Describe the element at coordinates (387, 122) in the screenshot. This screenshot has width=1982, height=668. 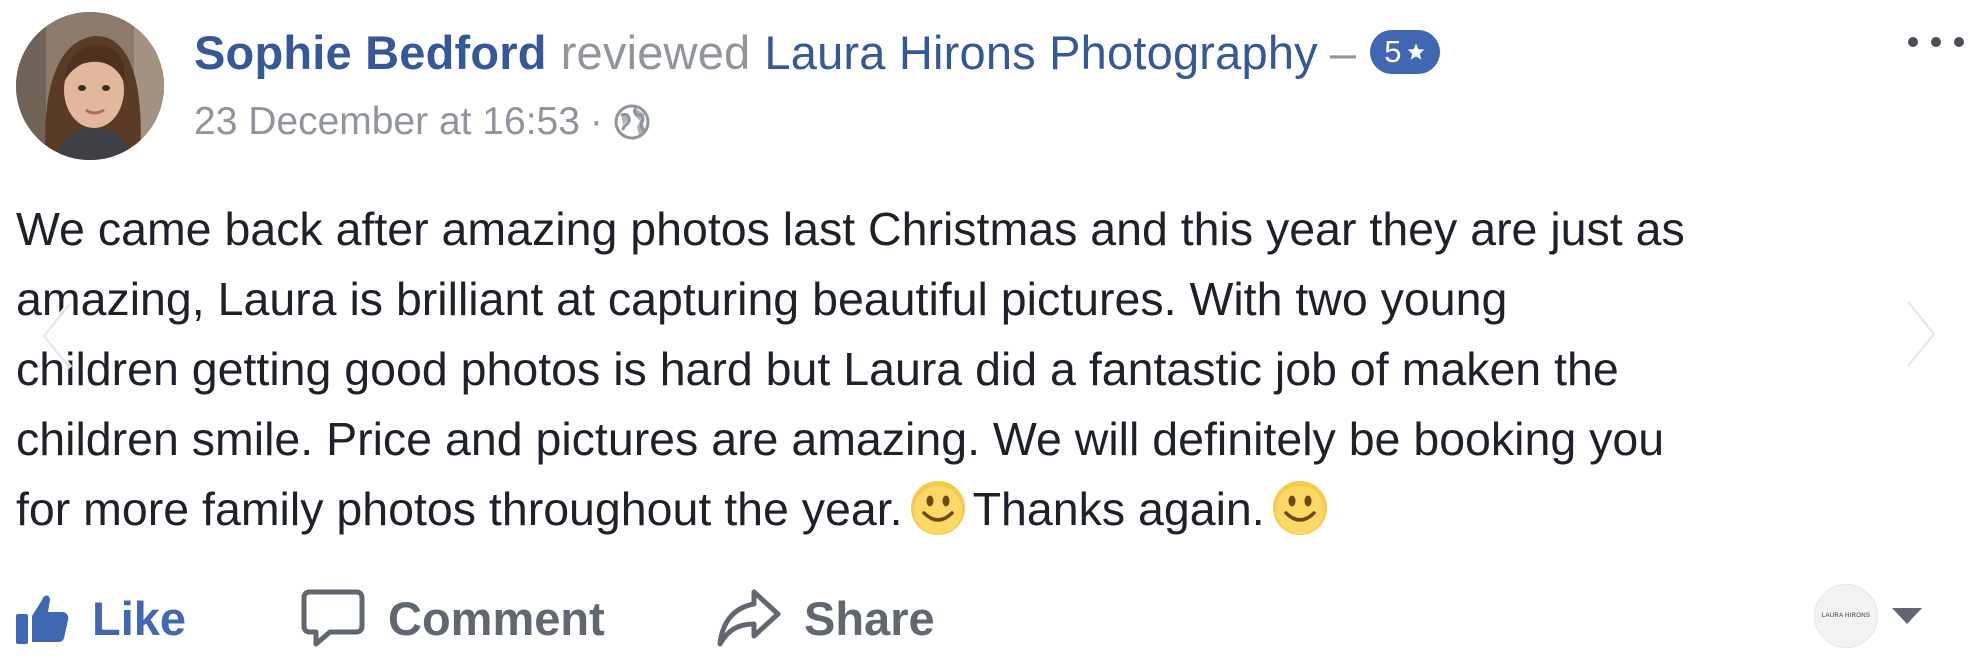
I see `timestamp-link: 23 December at 16:53` at that location.